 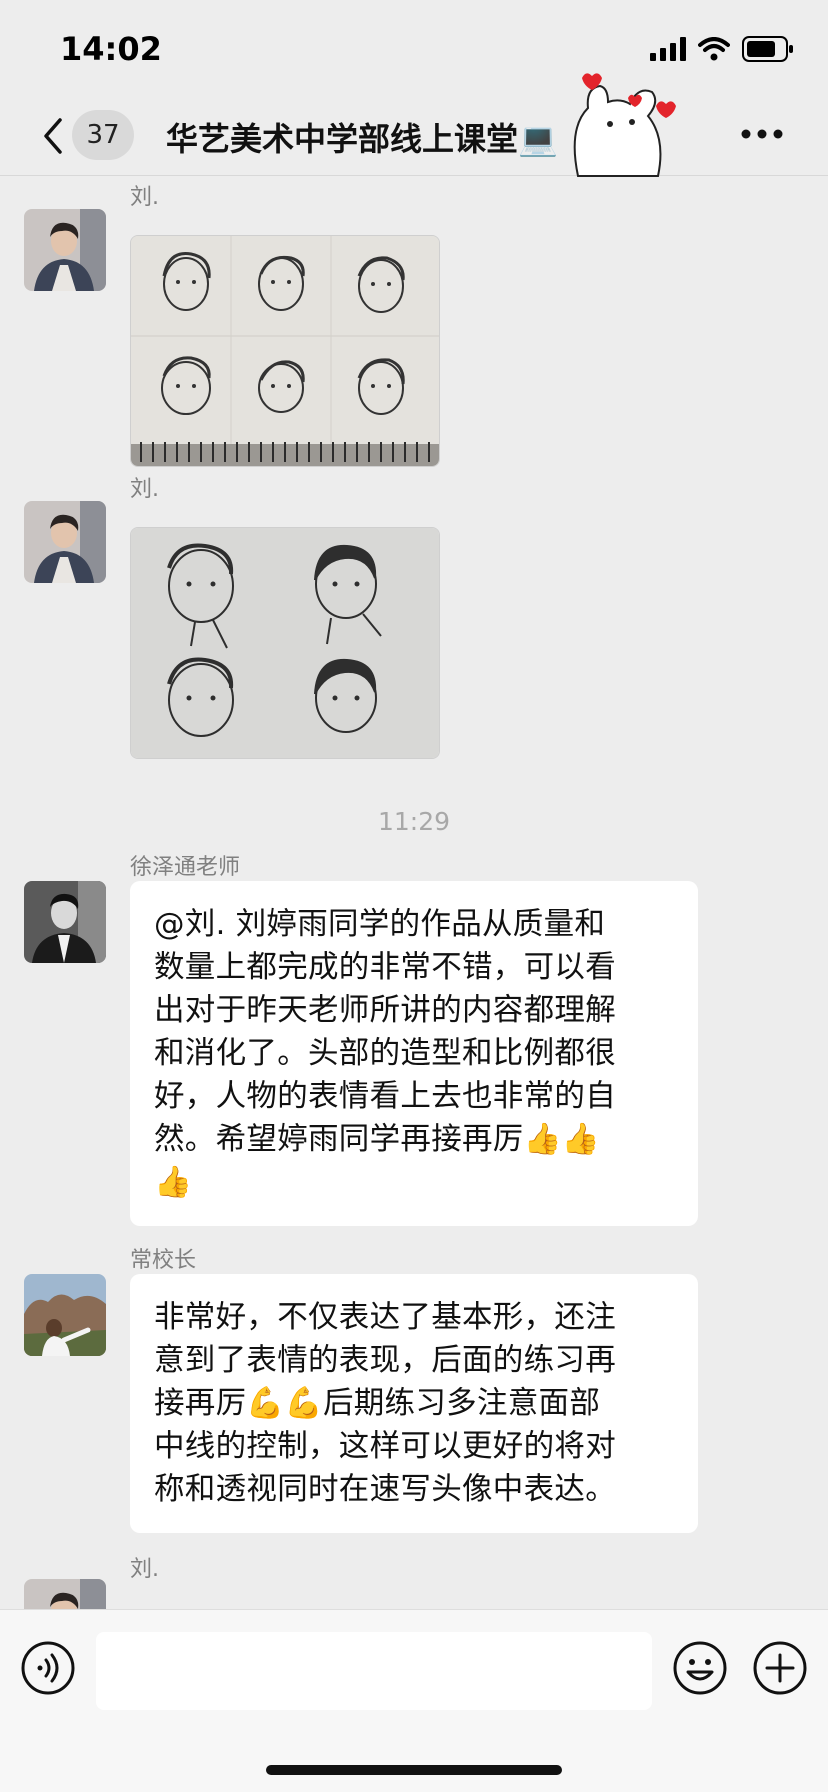 What do you see at coordinates (414, 821) in the screenshot?
I see `time-divider: 11:29` at bounding box center [414, 821].